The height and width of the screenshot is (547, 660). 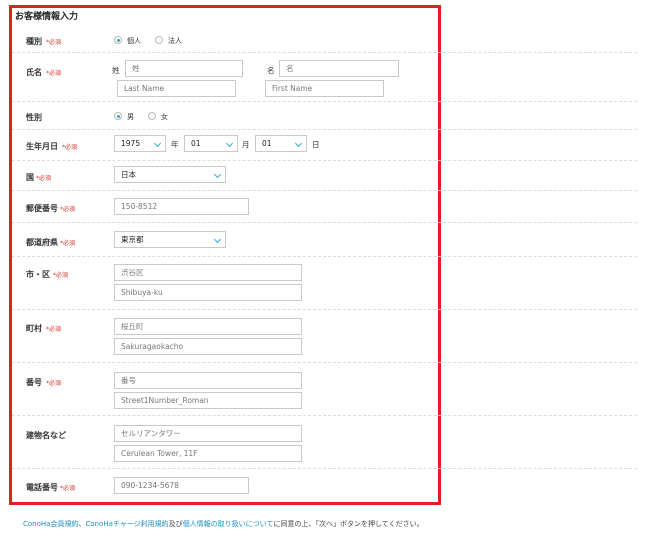 I want to click on sei-input: 姓, so click(x=184, y=68).